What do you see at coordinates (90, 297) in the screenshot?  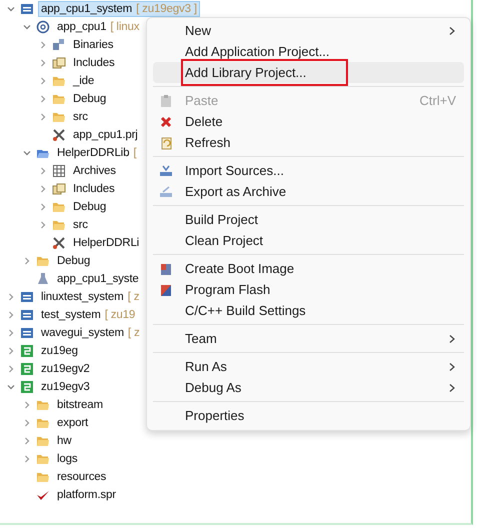 I see `tree-item: linuxtest_system [ z` at bounding box center [90, 297].